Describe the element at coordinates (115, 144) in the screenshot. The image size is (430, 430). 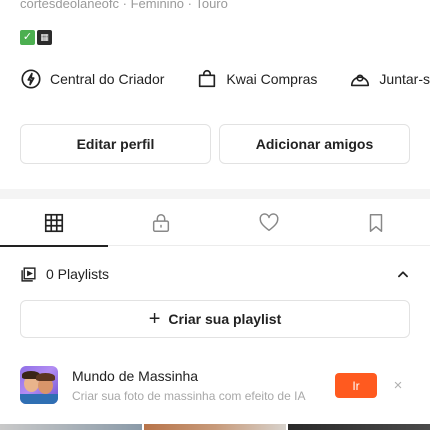
I see `edit-profile-button: Editar perfil` at that location.